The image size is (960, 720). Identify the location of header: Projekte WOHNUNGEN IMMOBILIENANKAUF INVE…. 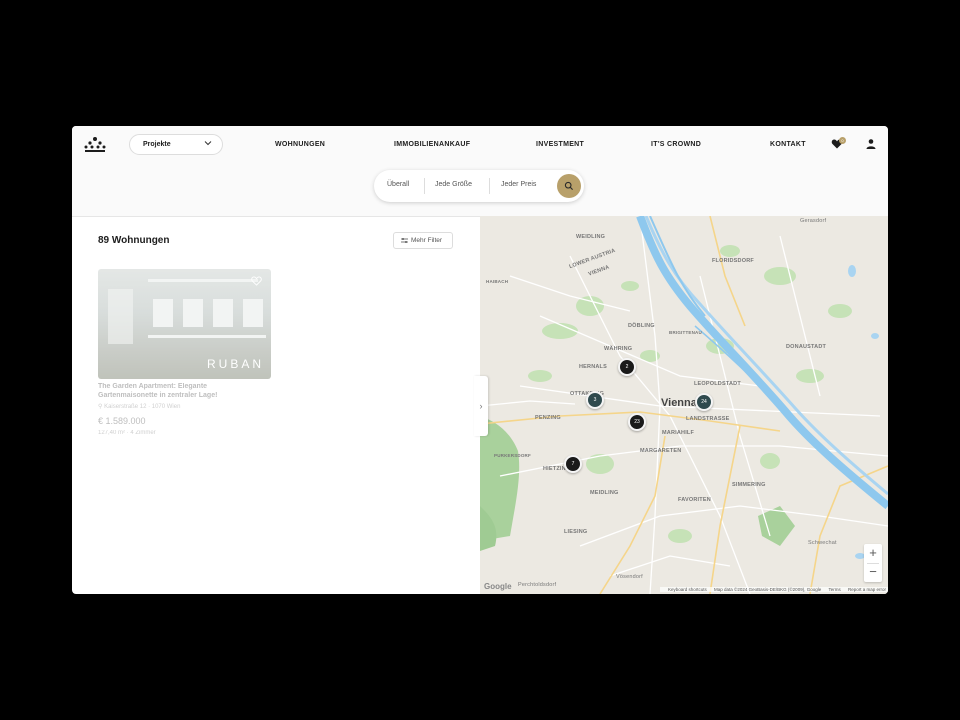
(480, 171).